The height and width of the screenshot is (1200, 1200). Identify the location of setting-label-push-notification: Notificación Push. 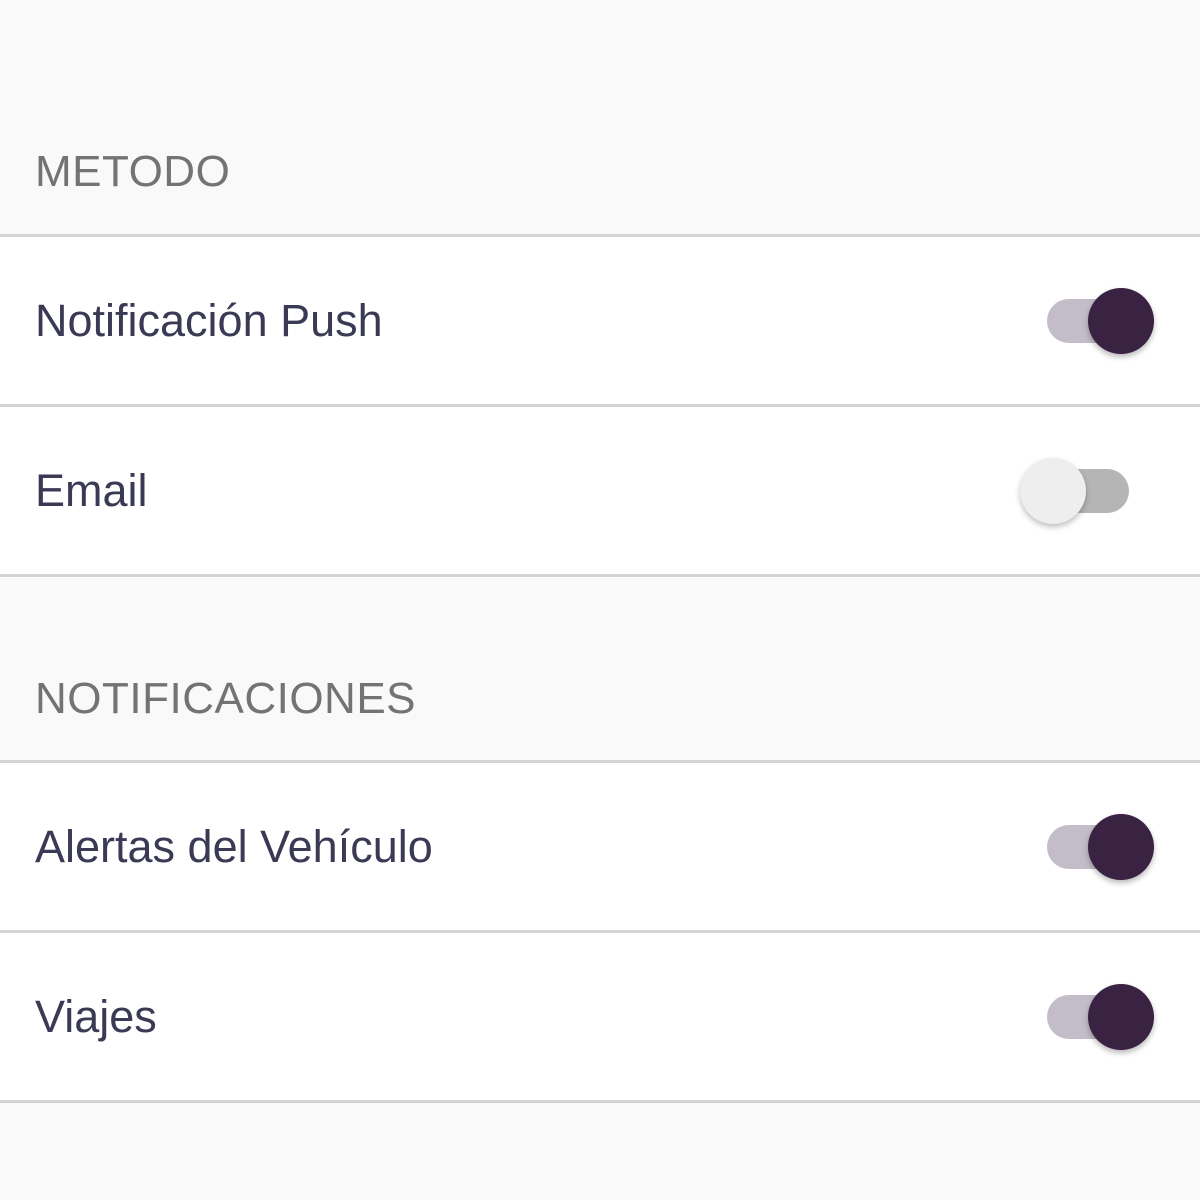
(209, 320).